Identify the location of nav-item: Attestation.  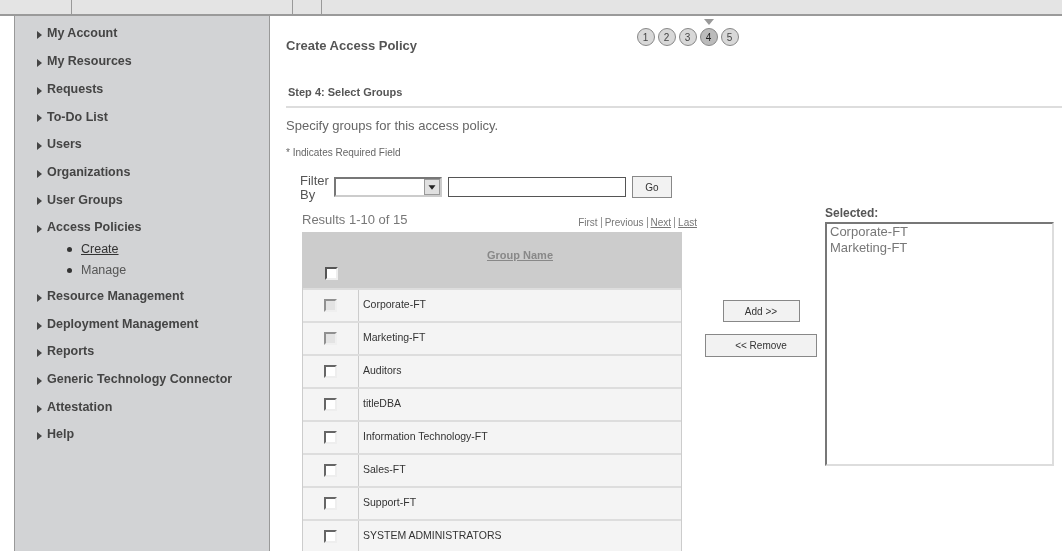
(80, 407).